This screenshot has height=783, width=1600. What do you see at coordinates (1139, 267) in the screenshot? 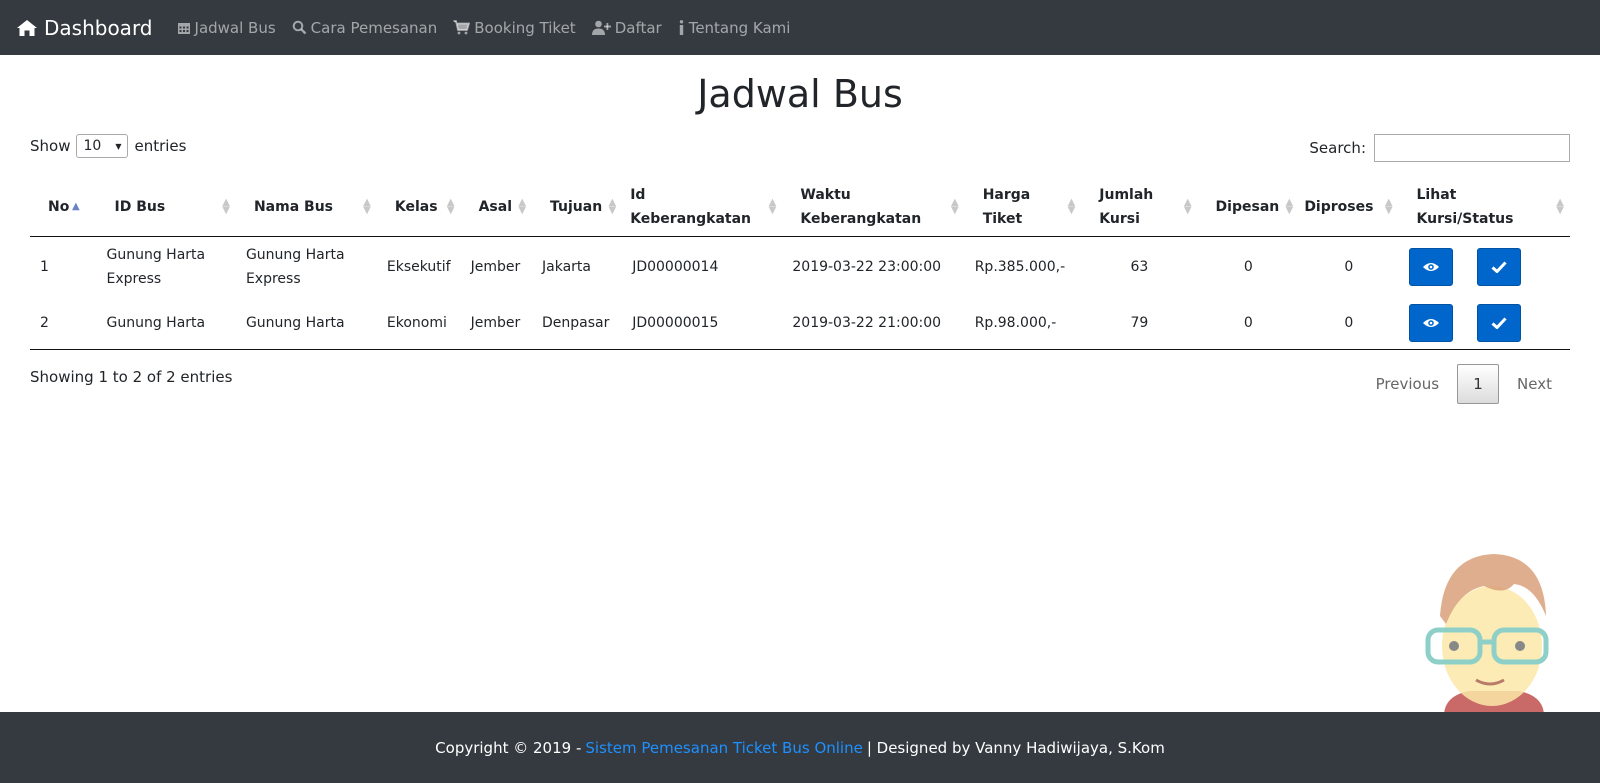
I see `cell-jumlah-kursi: 63` at bounding box center [1139, 267].